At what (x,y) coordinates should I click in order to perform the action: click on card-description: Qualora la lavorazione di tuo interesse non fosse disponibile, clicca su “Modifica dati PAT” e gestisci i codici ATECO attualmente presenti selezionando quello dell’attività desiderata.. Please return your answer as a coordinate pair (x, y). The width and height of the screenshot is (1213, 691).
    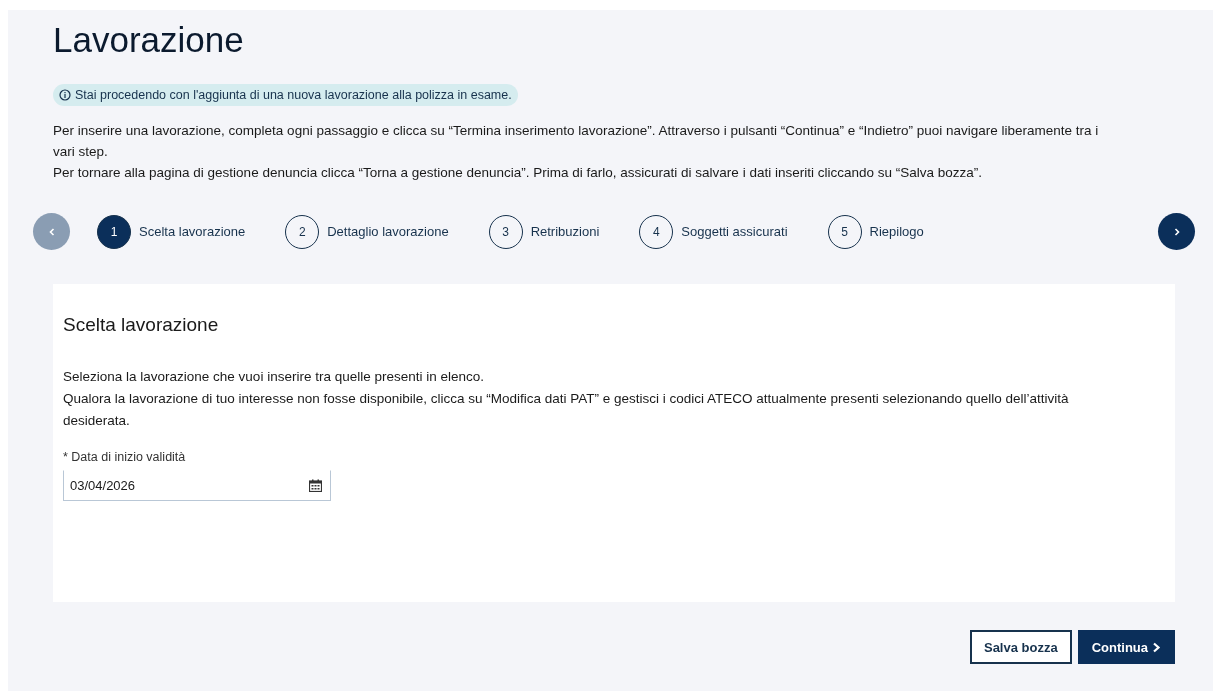
    Looking at the image, I should click on (566, 410).